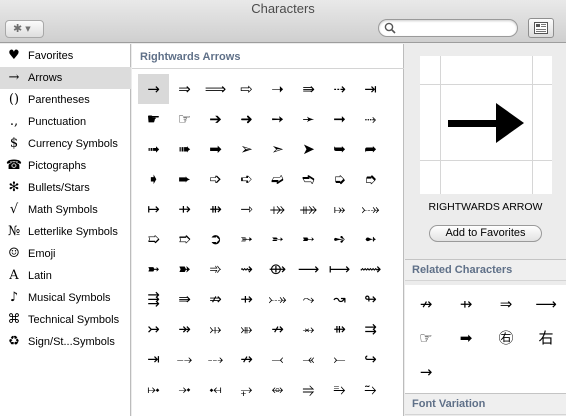 The image size is (566, 416). I want to click on character-cell: ⟿, so click(370, 269).